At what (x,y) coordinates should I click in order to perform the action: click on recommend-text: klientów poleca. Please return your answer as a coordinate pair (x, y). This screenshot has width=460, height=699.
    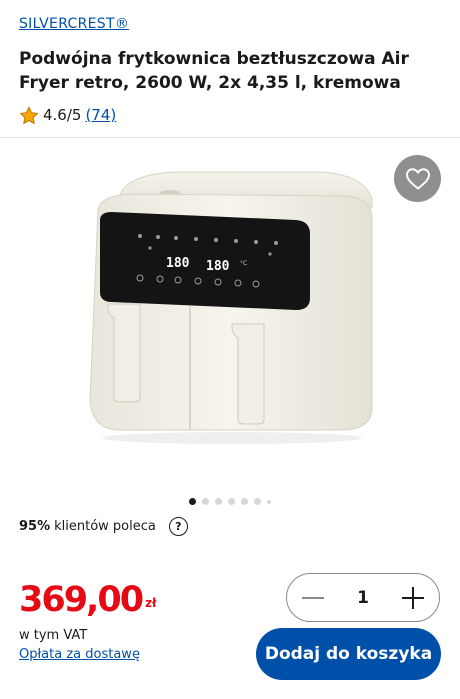
    Looking at the image, I should click on (105, 526).